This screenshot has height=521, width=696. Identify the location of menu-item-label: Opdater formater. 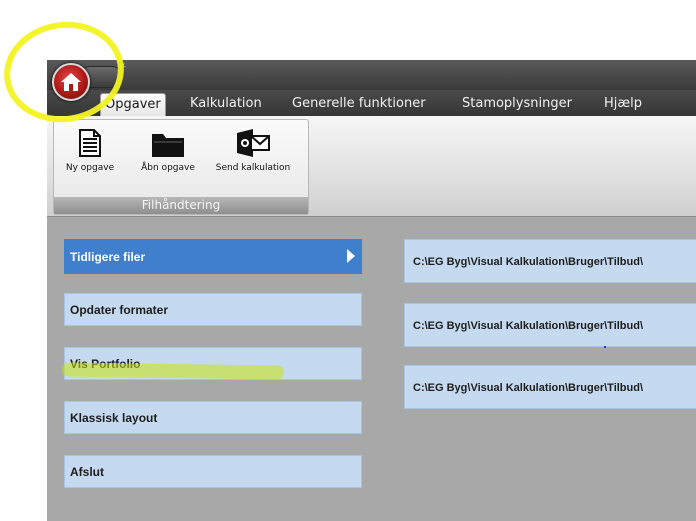
(119, 310).